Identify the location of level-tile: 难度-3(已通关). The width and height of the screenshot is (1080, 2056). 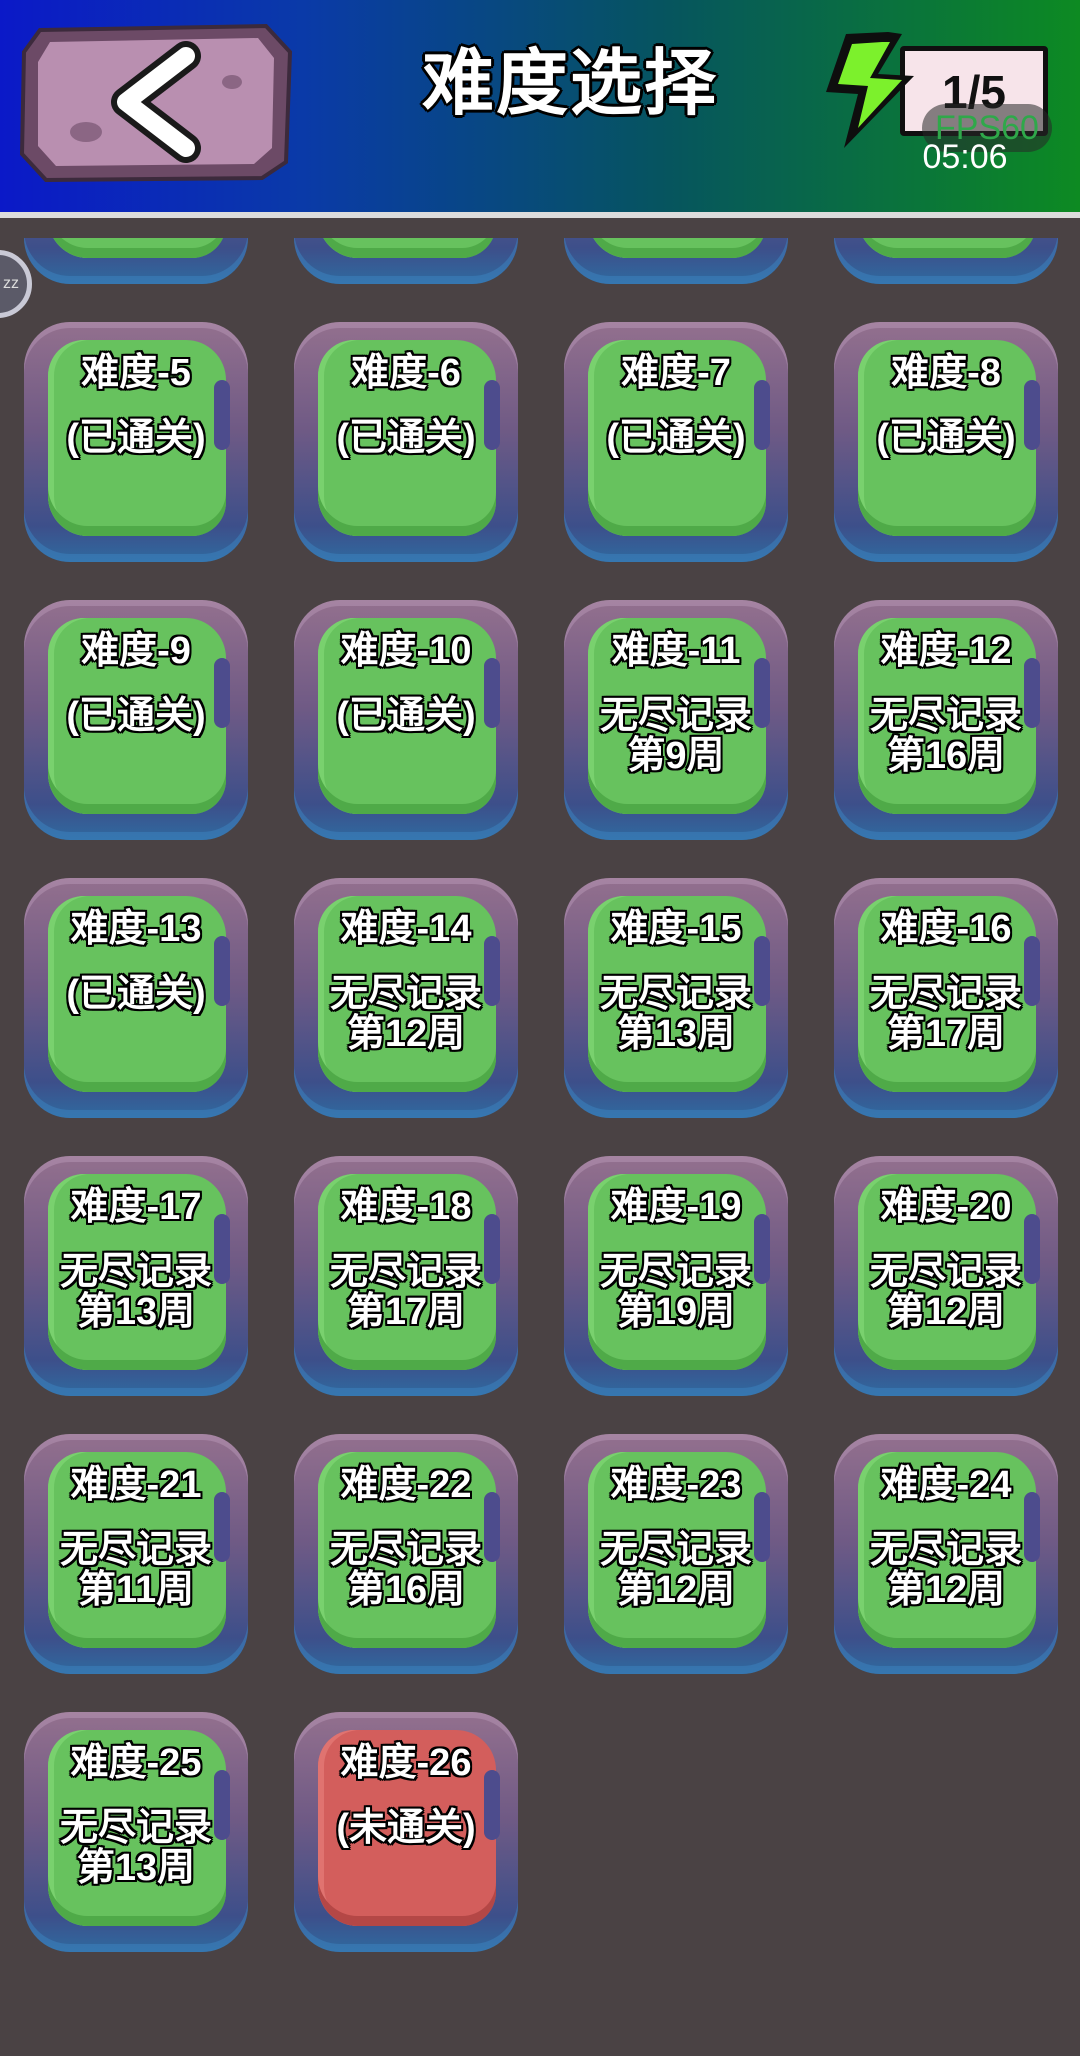
(676, 261).